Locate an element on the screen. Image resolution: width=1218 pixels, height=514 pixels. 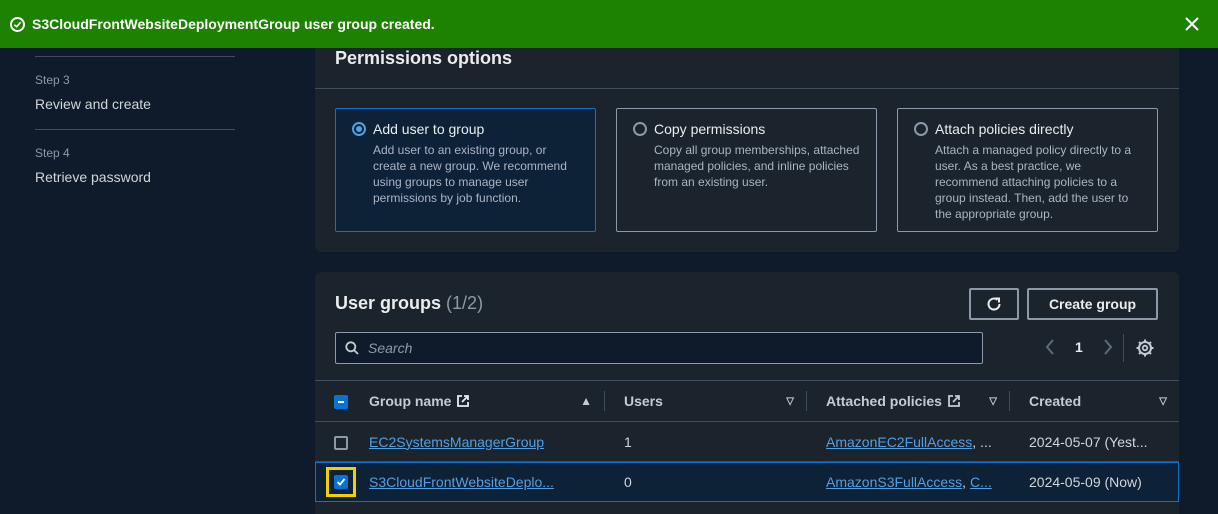
select-all-header is located at coordinates (342, 401).